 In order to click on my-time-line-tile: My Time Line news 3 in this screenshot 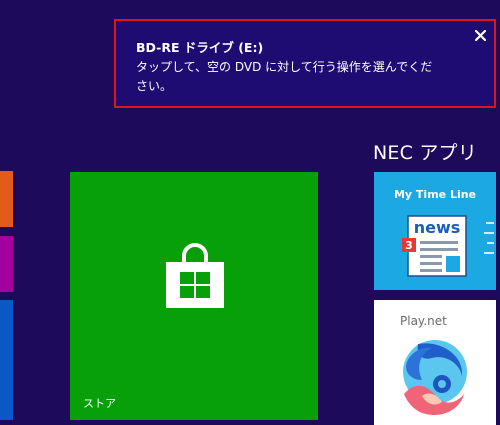, I will do `click(435, 231)`.